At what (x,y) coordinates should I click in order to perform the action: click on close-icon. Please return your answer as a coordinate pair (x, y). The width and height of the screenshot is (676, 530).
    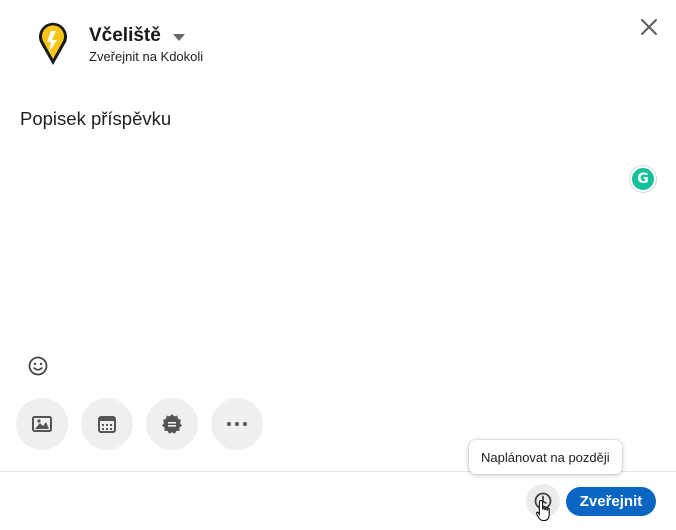
    Looking at the image, I should click on (649, 27).